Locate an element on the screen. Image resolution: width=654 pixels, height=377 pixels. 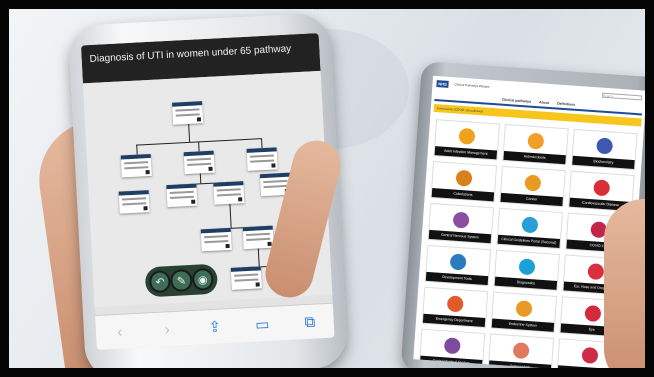
undo-icon: ↶ is located at coordinates (160, 282).